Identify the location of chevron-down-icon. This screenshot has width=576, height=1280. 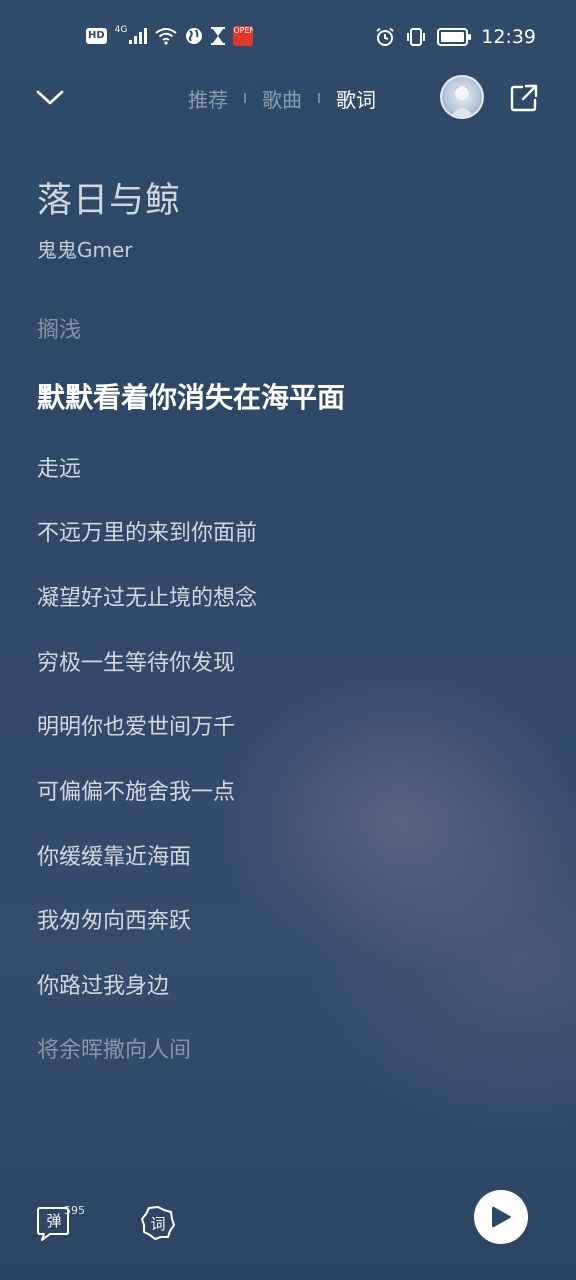
(50, 97).